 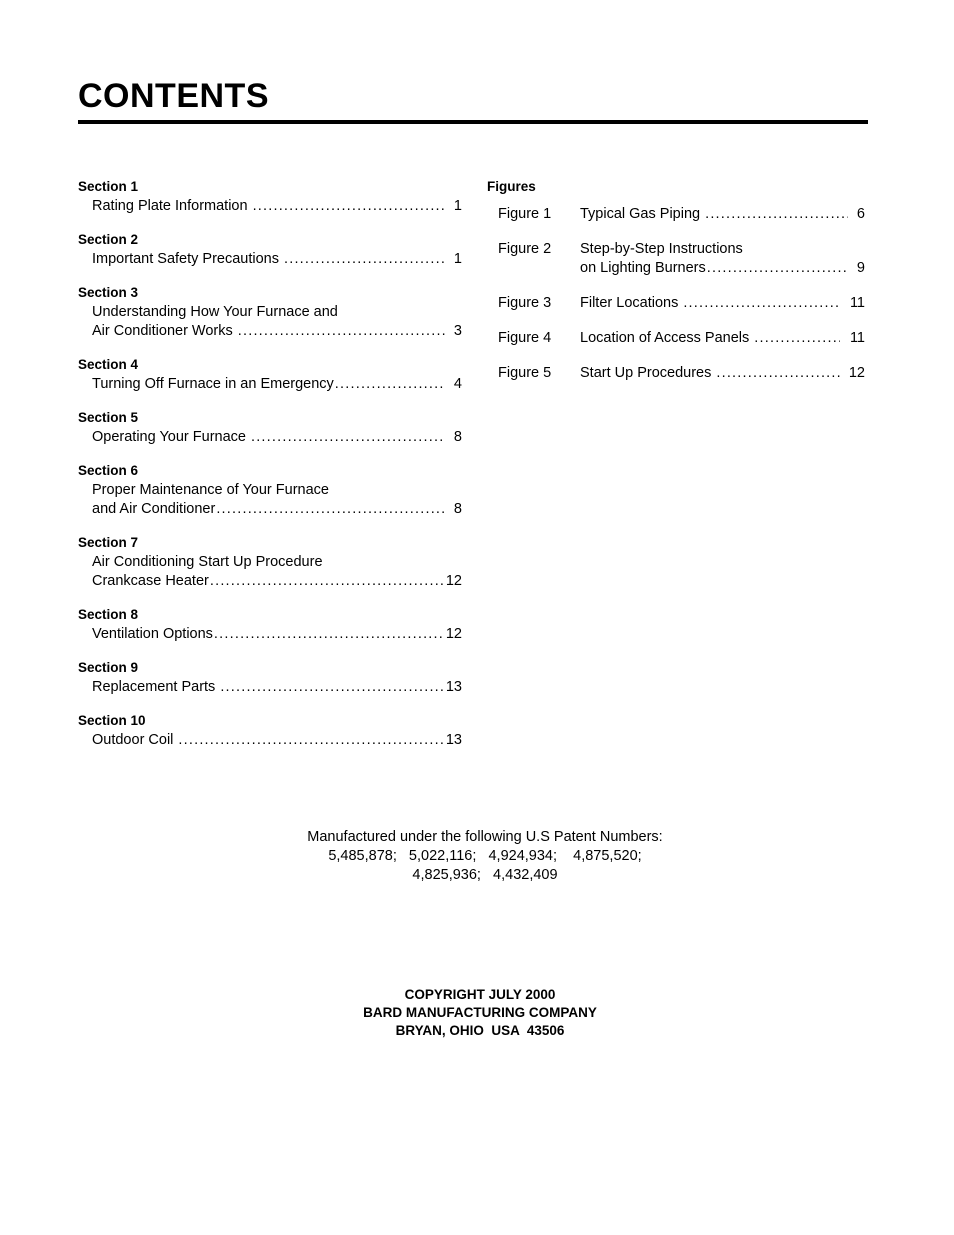 What do you see at coordinates (480, 994) in the screenshot?
I see `copyright-line: COPYRIGHT JULY 2000` at bounding box center [480, 994].